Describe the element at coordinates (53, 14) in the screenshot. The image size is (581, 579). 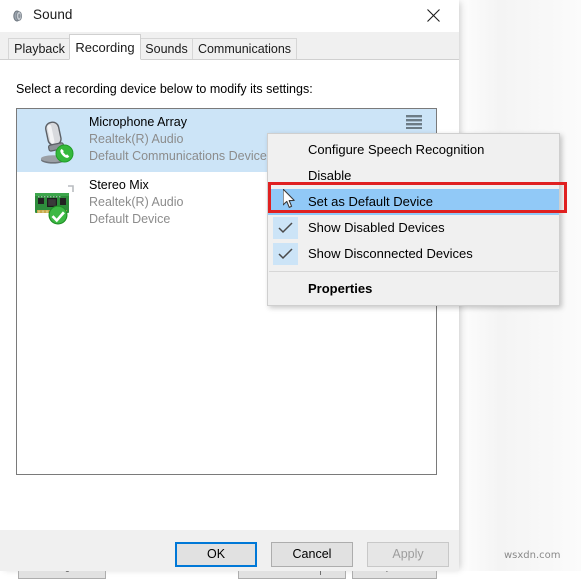
I see `window-title: Sound` at that location.